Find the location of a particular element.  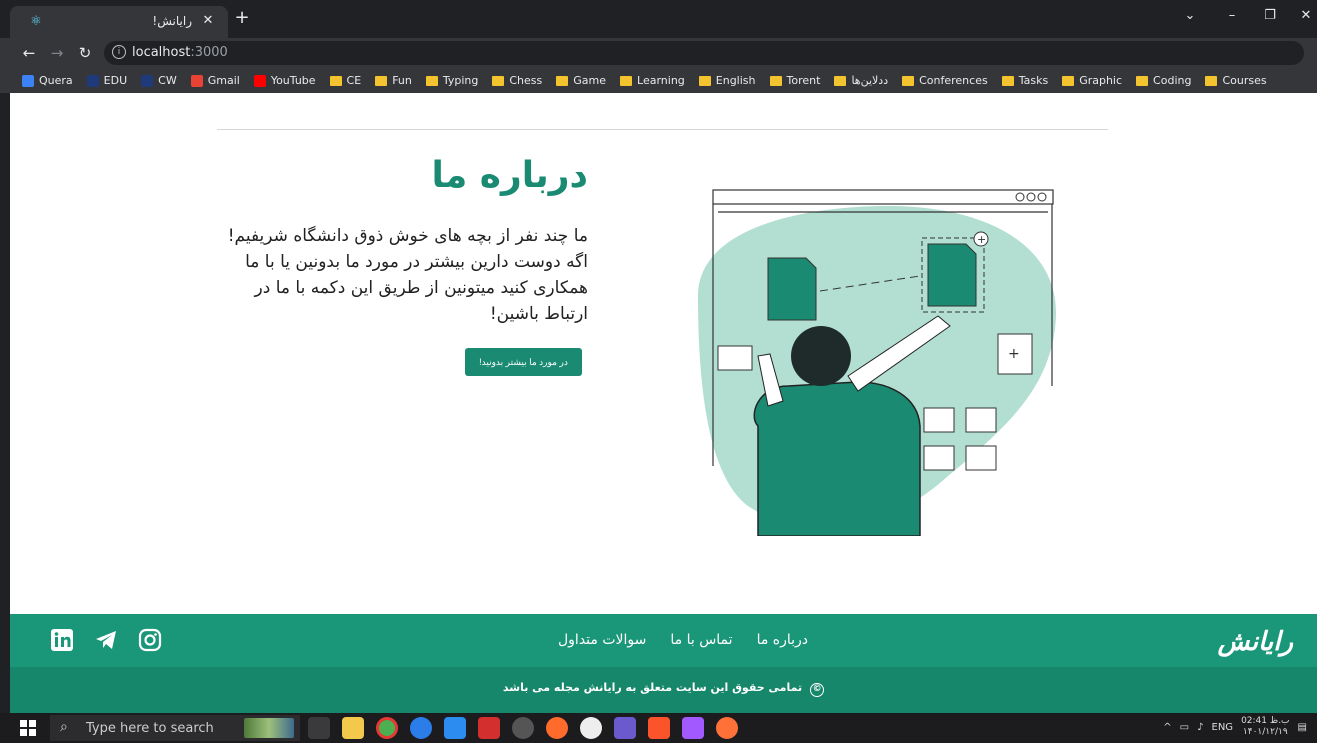

task-view-icon is located at coordinates (319, 728).